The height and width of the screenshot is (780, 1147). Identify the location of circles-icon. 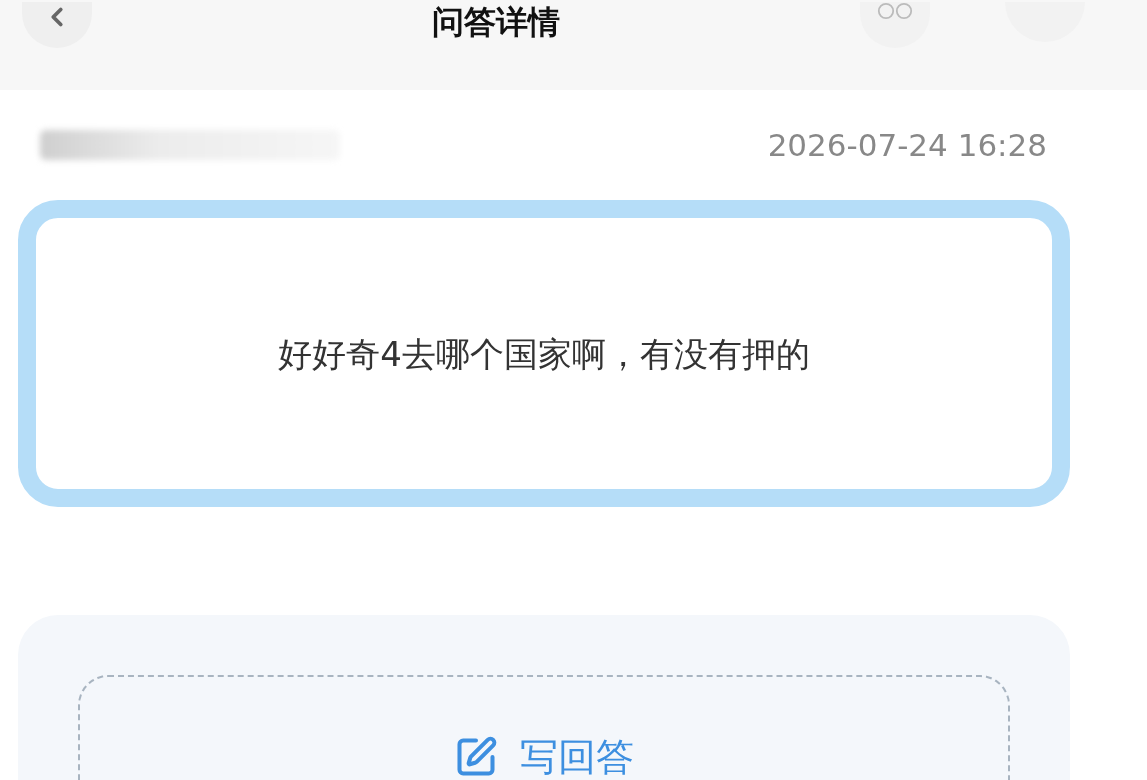
(895, 11).